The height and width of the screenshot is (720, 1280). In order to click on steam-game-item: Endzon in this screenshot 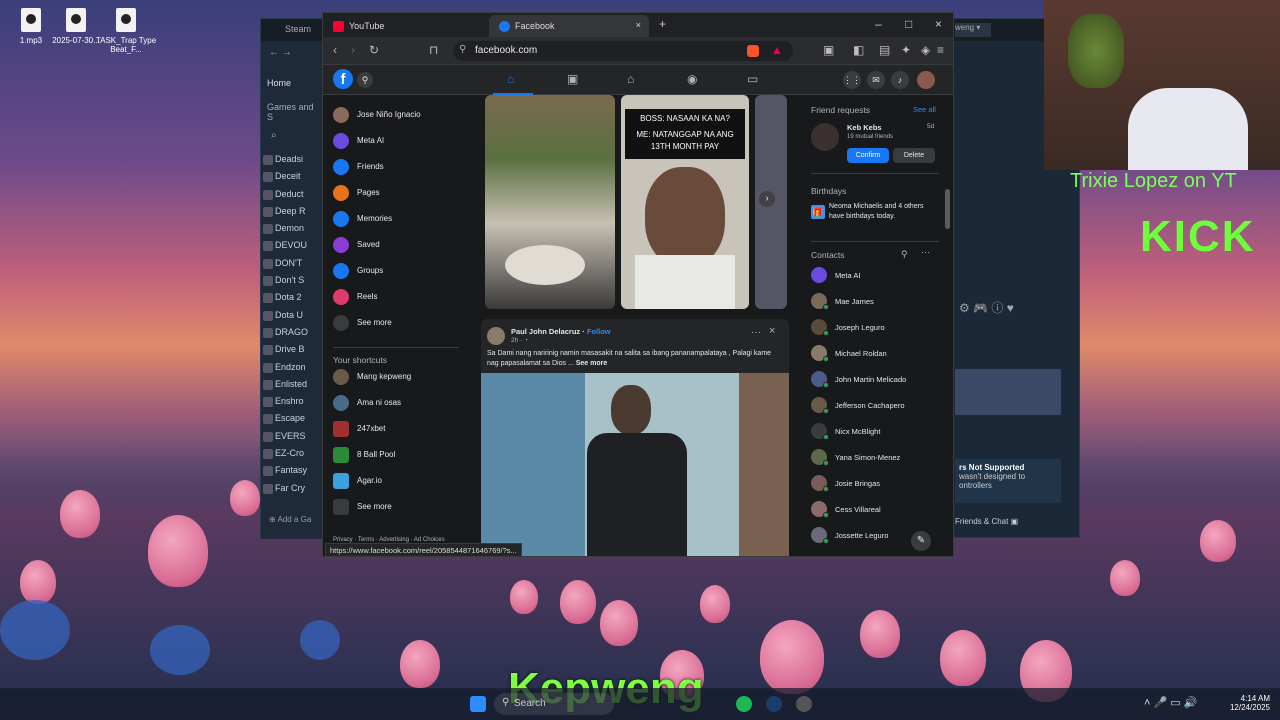, I will do `click(292, 367)`.